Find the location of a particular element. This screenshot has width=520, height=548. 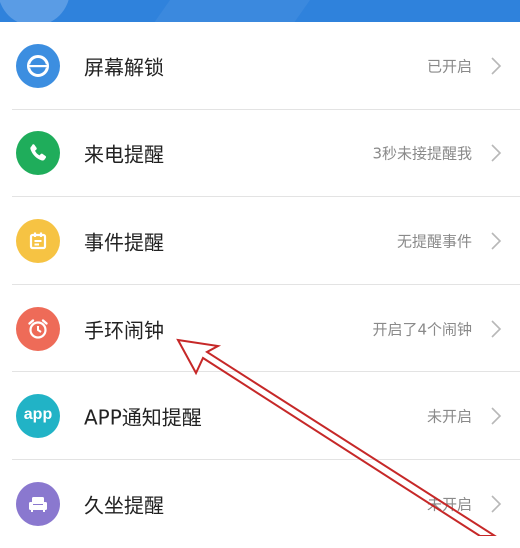

setting-status: 开启了4个闹钟 is located at coordinates (422, 329).